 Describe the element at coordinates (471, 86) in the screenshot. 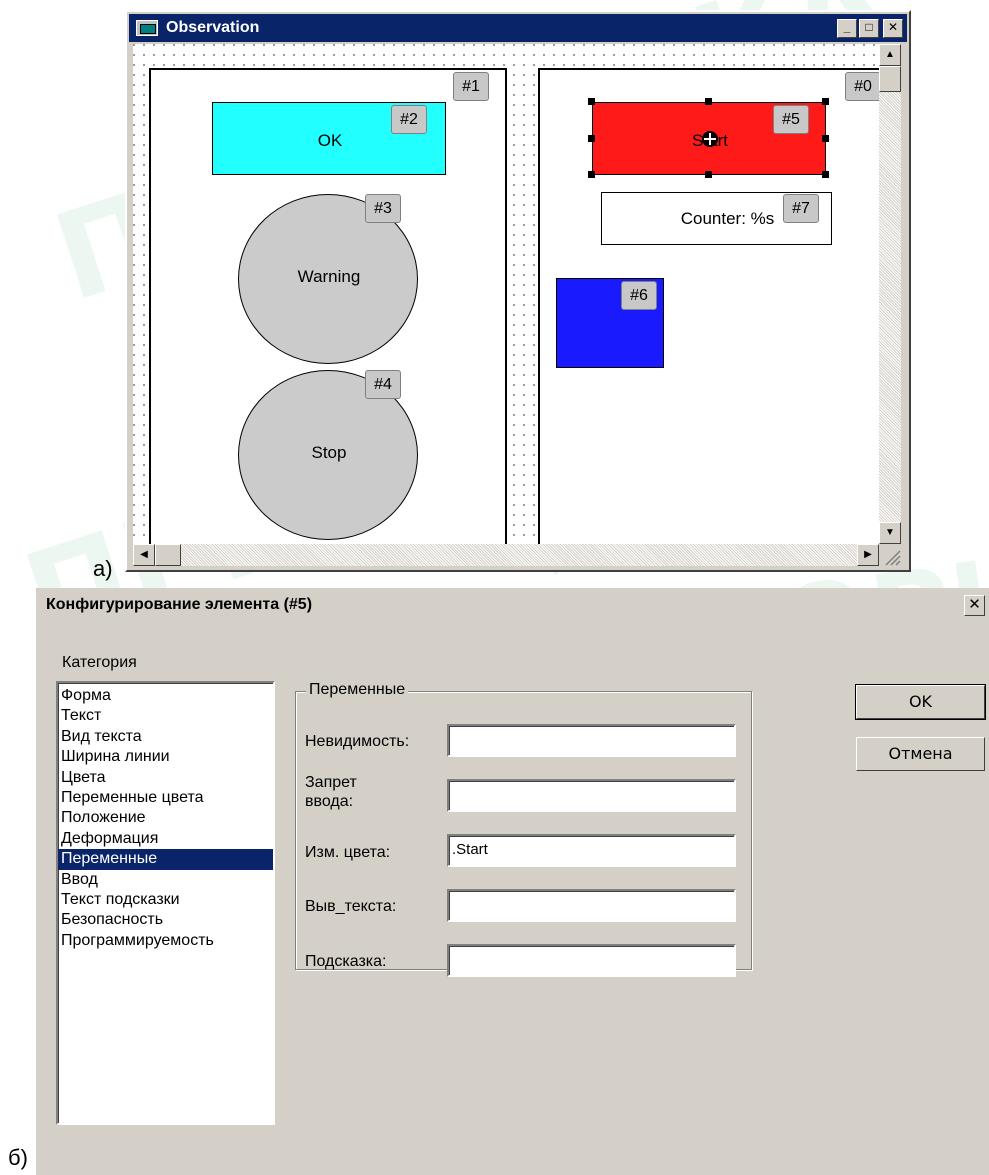

I see `element-tag: #1` at that location.